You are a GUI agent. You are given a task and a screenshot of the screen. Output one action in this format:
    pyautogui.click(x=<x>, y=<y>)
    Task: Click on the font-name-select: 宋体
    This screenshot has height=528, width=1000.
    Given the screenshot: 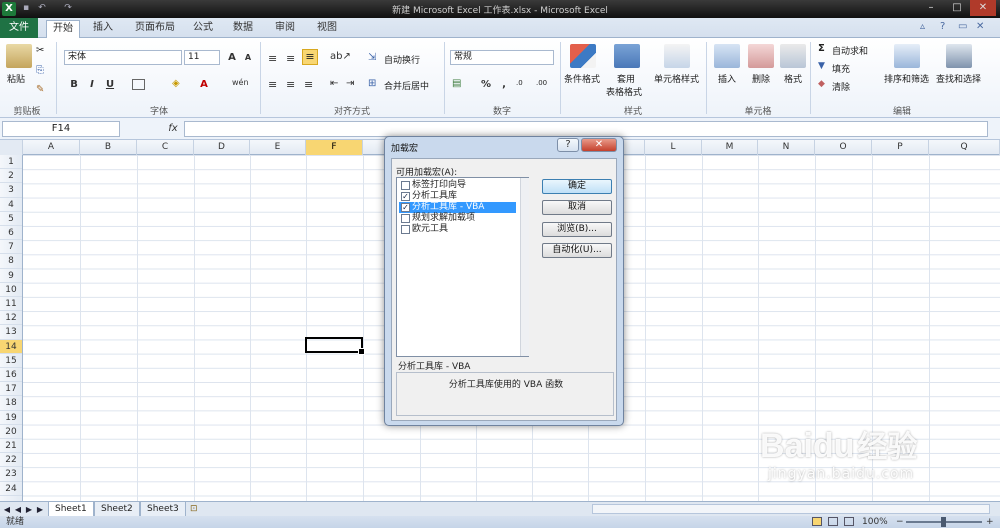 What is the action you would take?
    pyautogui.click(x=123, y=57)
    